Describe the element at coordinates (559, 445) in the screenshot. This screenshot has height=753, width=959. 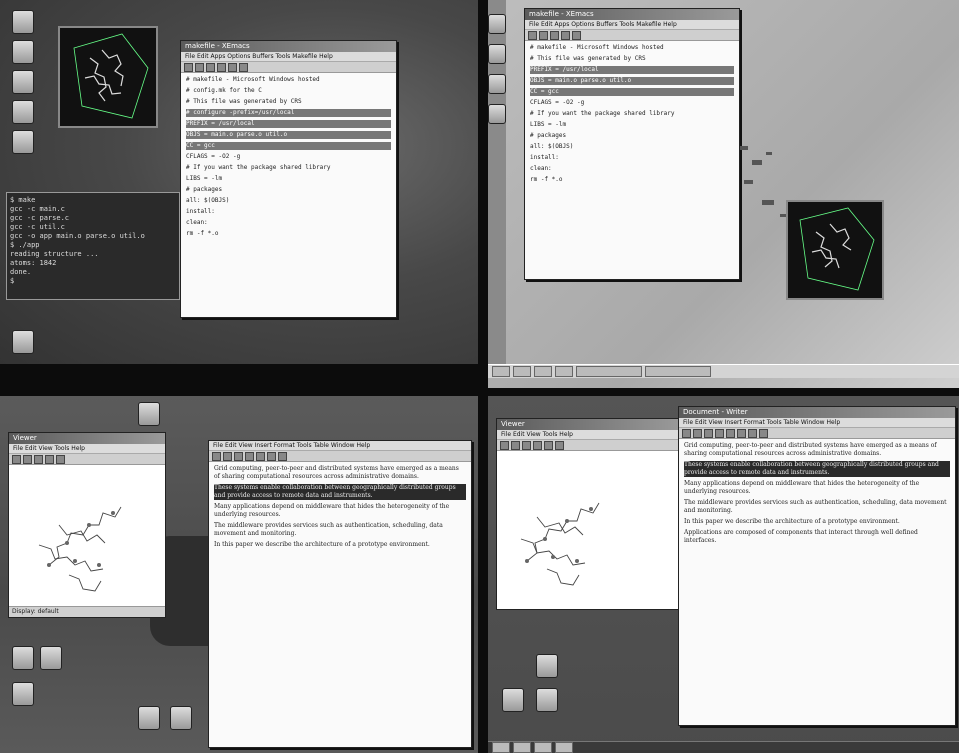
I see `center-icon` at that location.